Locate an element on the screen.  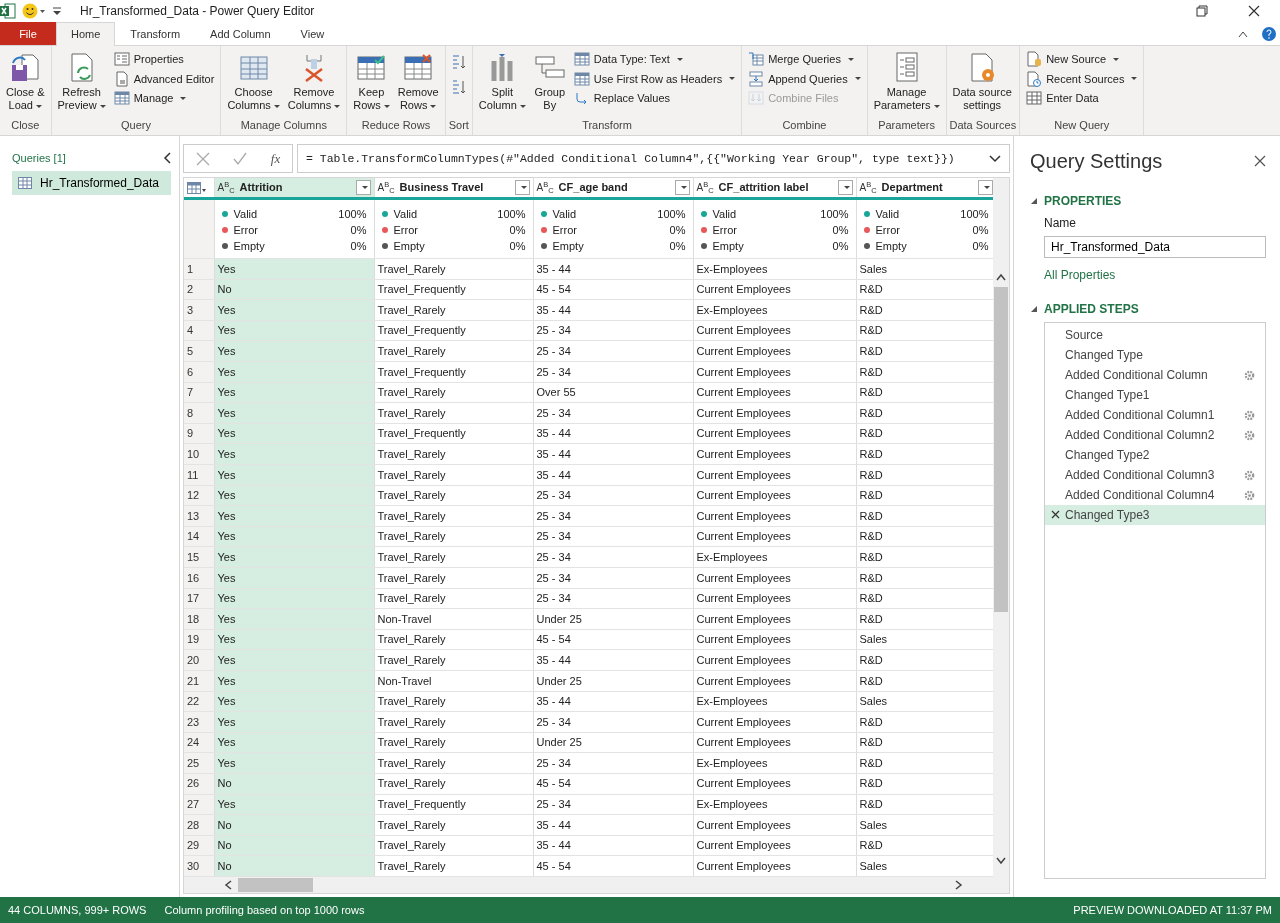
field-label: Name is located at coordinates (1060, 223).